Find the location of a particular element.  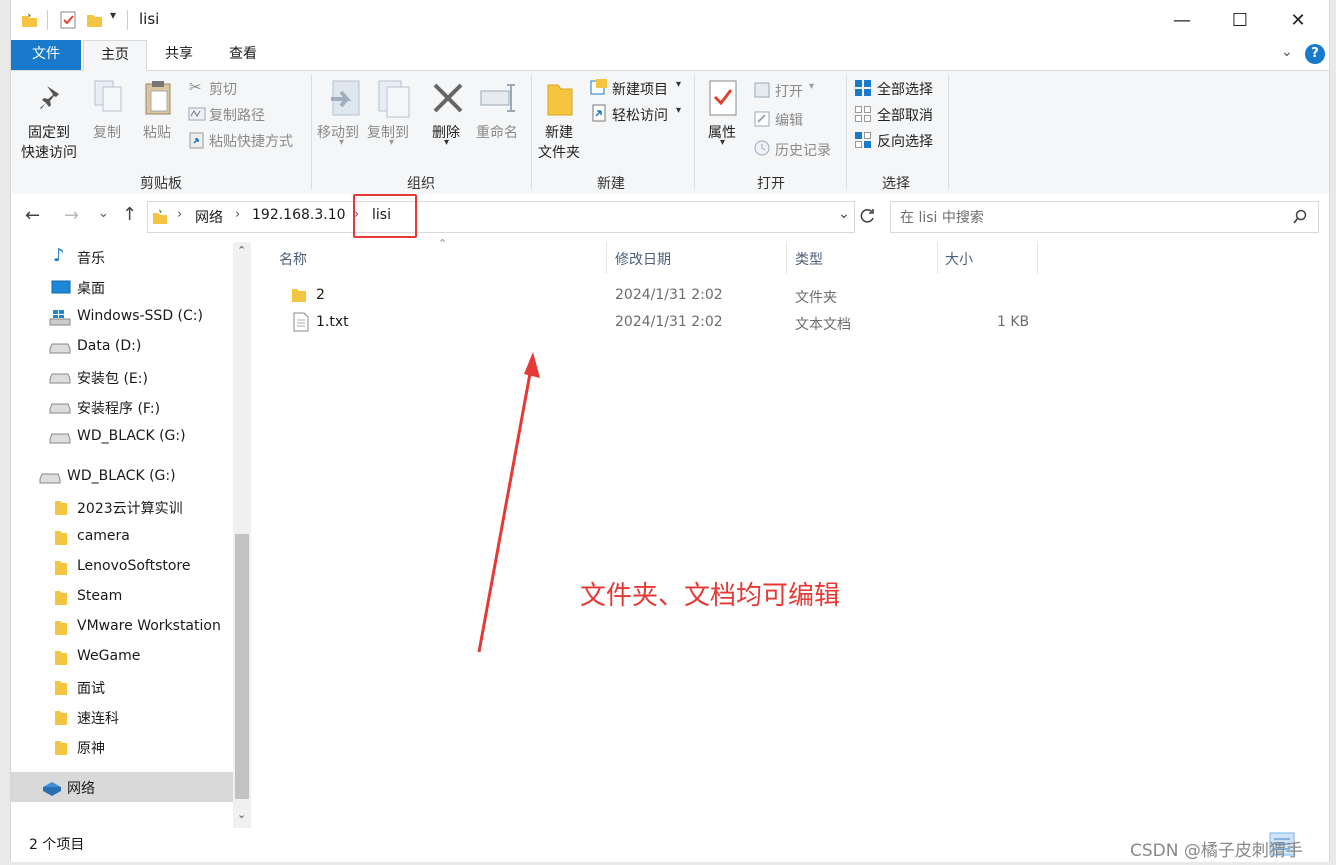

qat-dropdown-icon: ▾ is located at coordinates (113, 15).